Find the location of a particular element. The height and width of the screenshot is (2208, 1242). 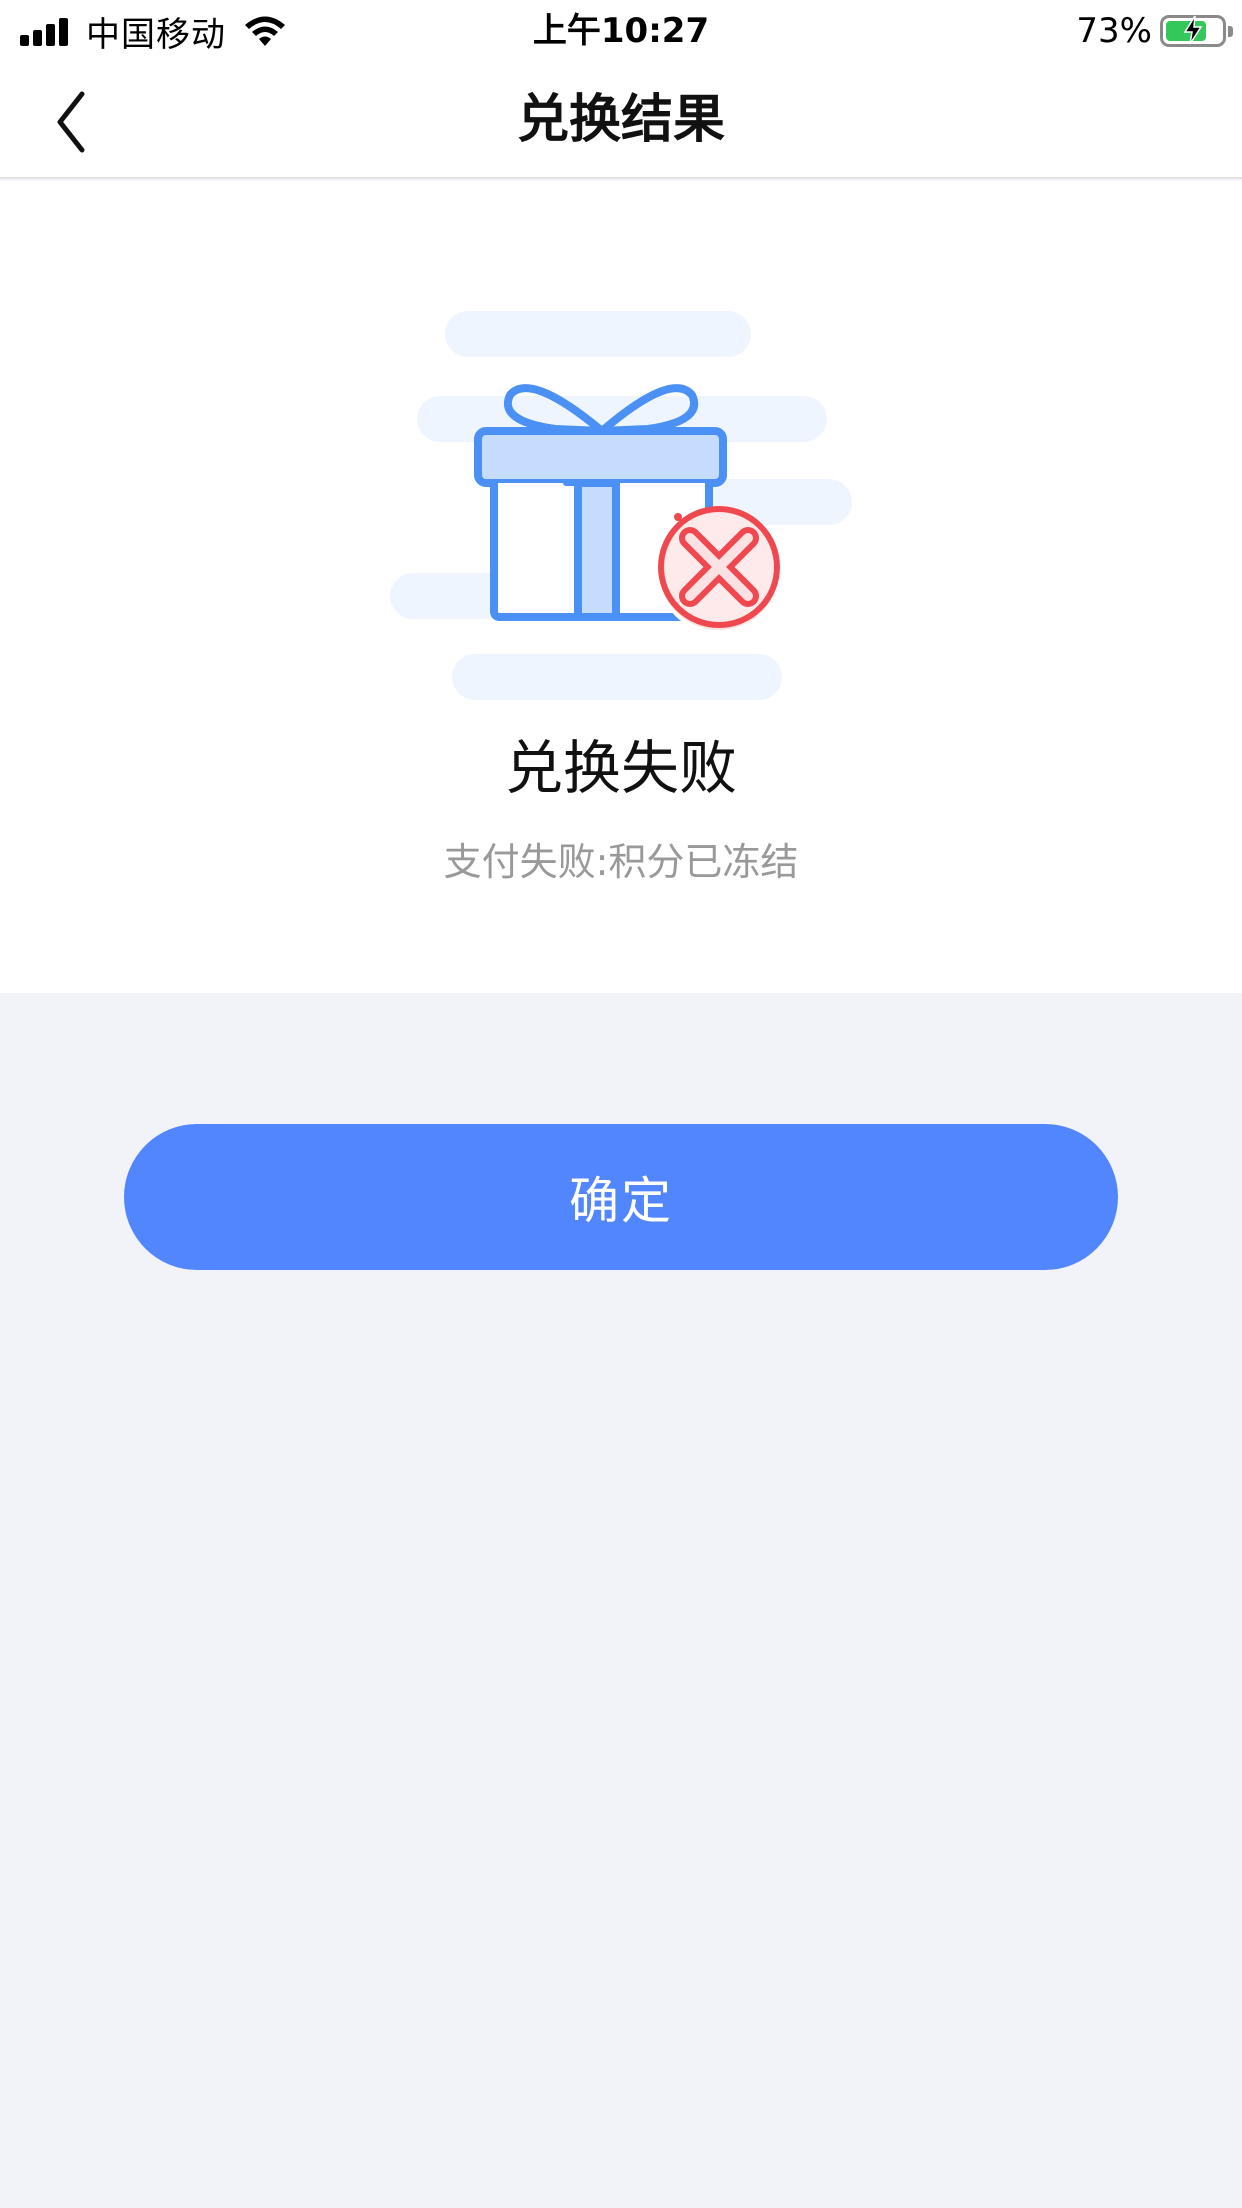

nav-bar: 兑换结果 is located at coordinates (621, 120).